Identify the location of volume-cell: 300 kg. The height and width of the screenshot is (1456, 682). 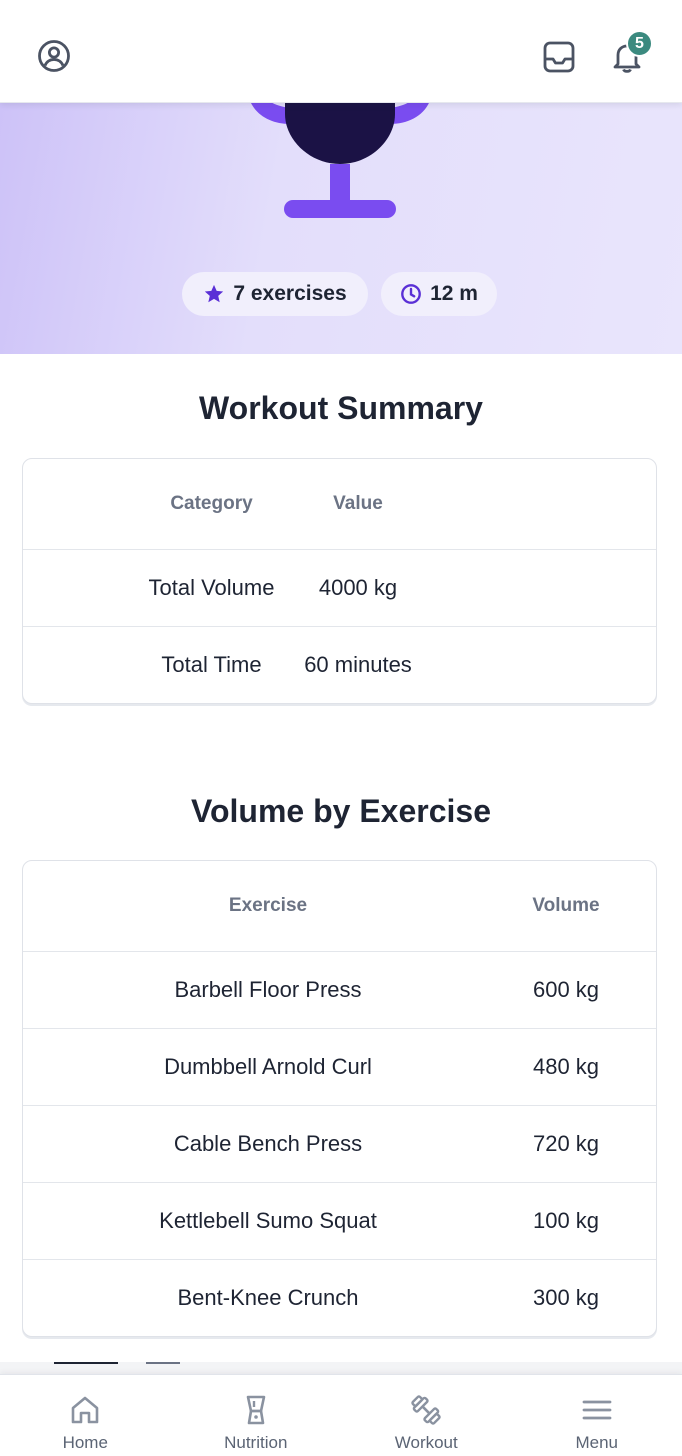
(584, 1298).